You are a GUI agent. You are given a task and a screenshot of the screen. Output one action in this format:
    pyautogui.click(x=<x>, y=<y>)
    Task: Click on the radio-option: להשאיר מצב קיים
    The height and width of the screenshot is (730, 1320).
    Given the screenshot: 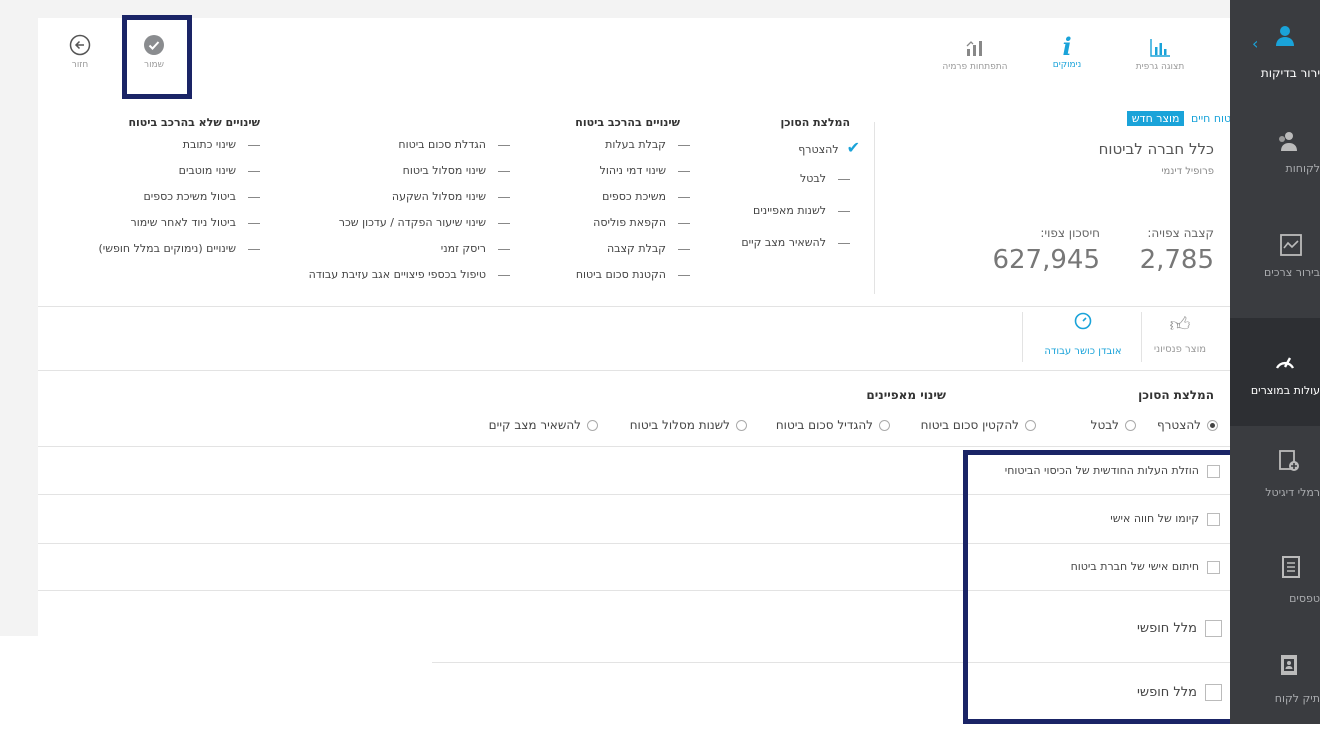 What is the action you would take?
    pyautogui.click(x=523, y=425)
    